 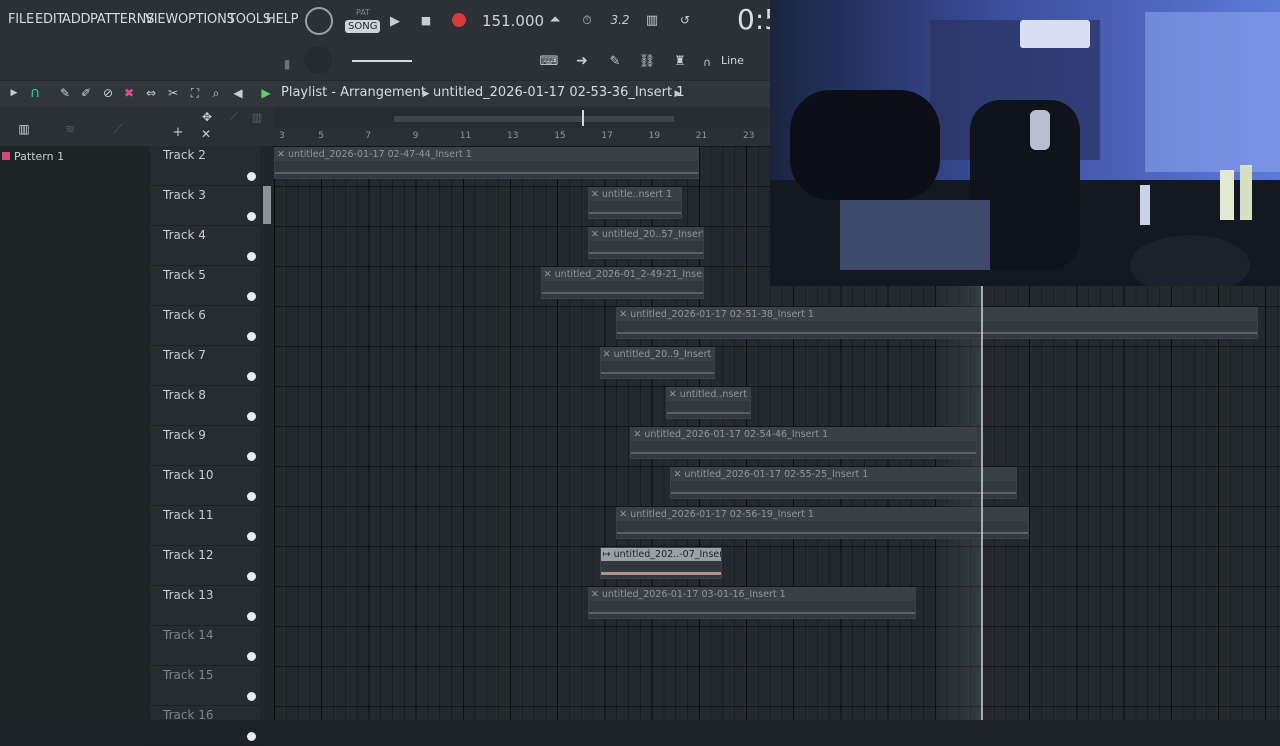 What do you see at coordinates (587, 20) in the screenshot?
I see `wait-for-input-icon: ⏱` at bounding box center [587, 20].